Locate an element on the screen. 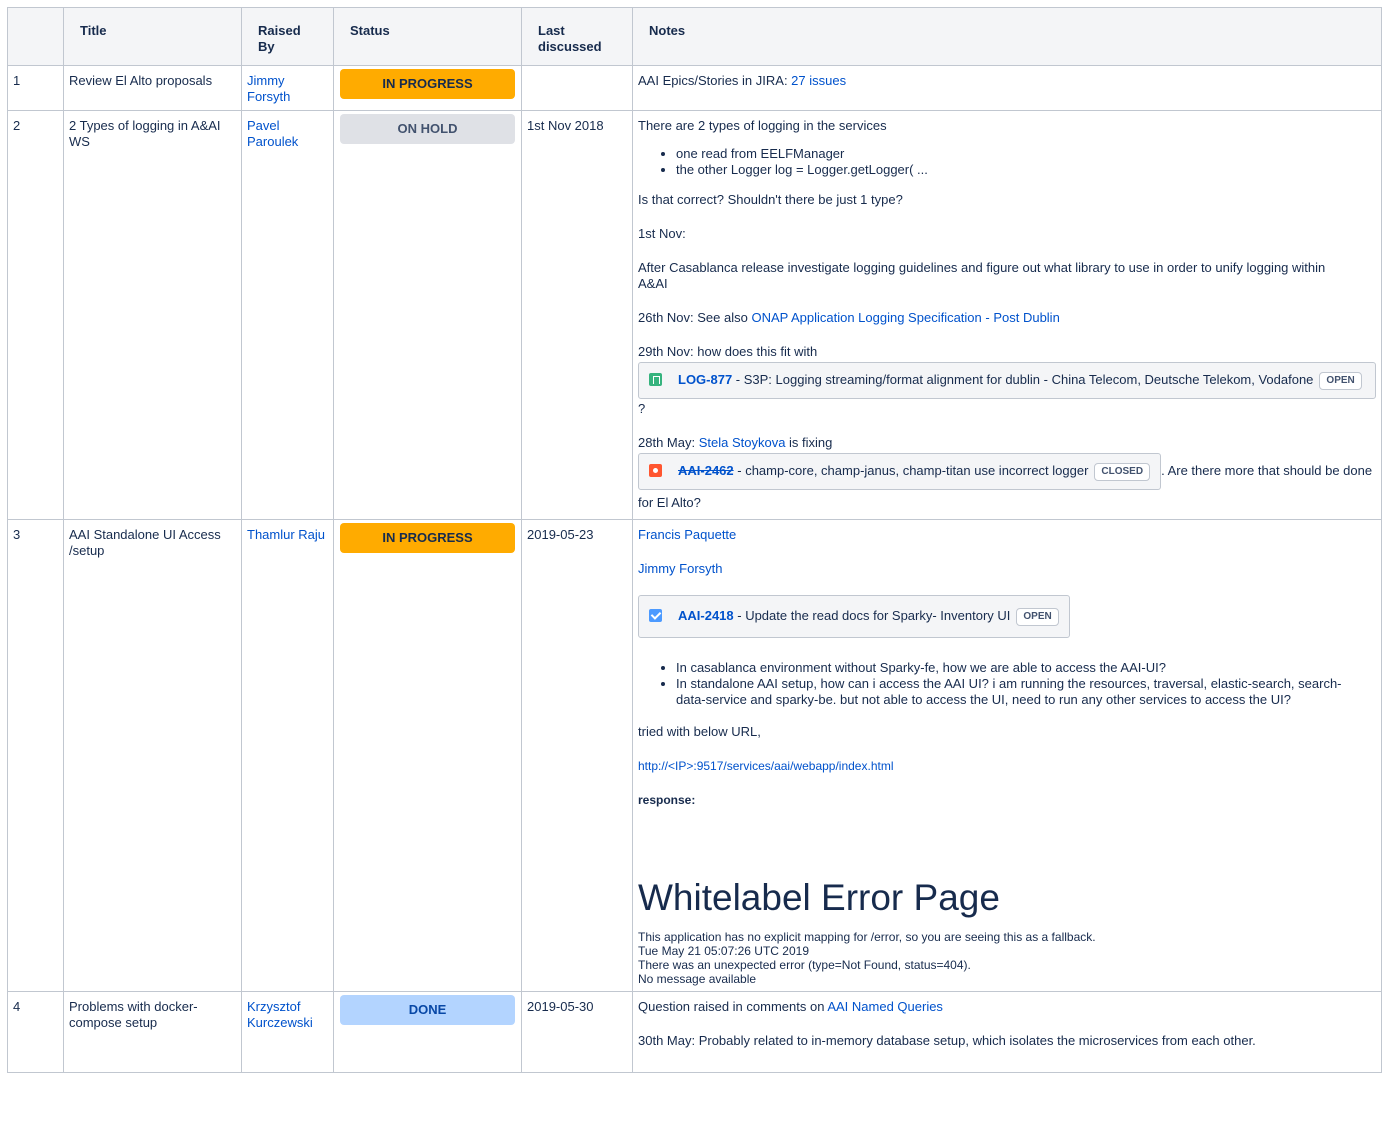 This screenshot has width=1382, height=1121. user-link: Thamlur Raju is located at coordinates (286, 534).